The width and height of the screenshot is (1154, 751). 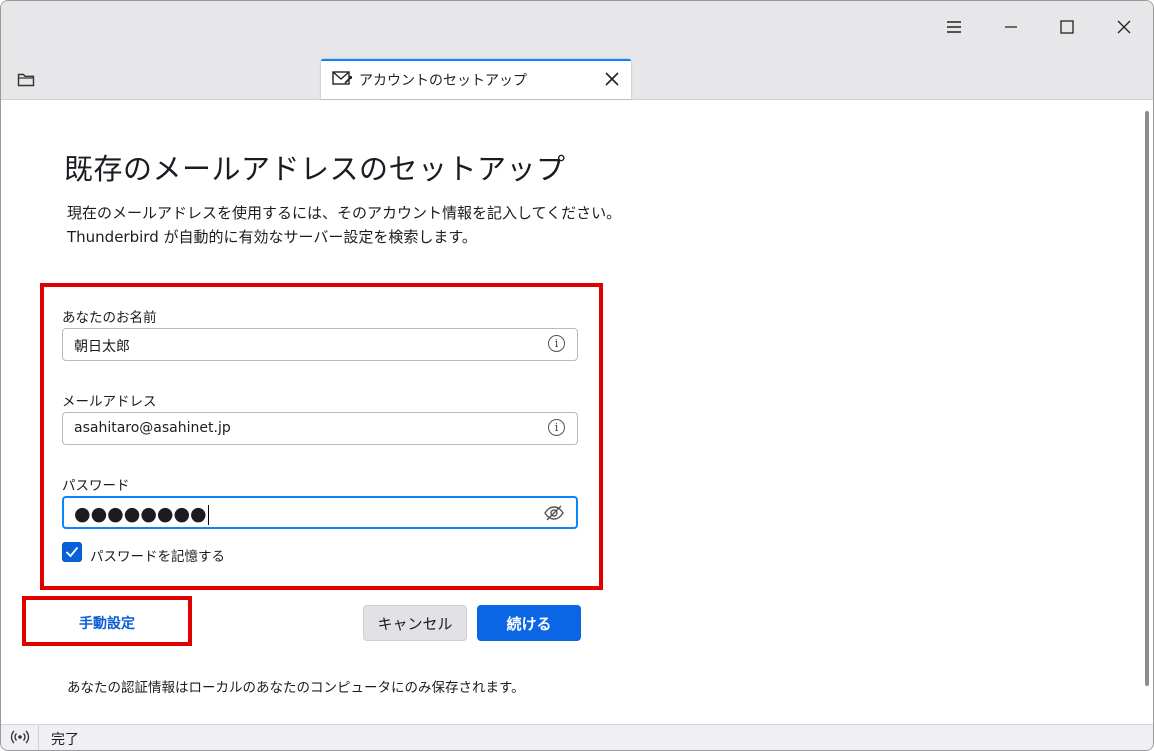 I want to click on maximize-icon, so click(x=1067, y=27).